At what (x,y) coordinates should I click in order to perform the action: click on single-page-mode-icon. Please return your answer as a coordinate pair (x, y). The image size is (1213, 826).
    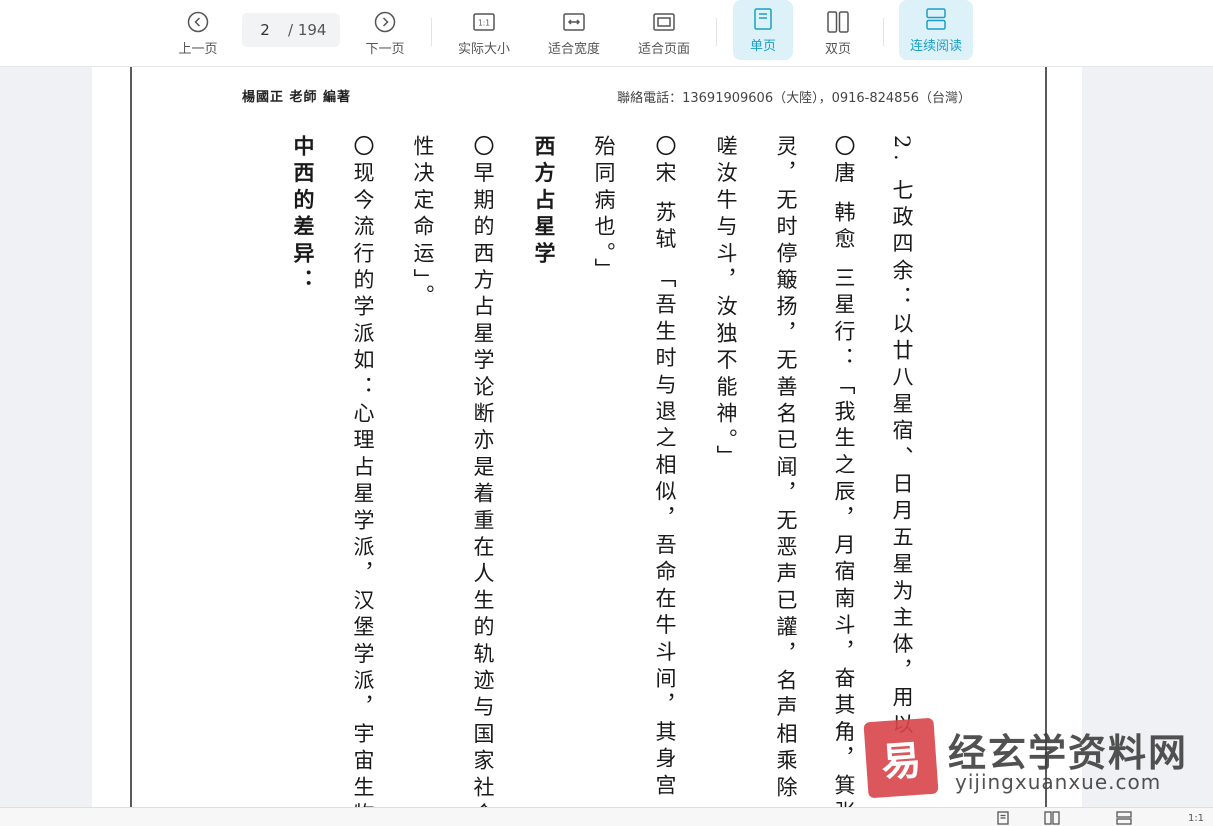
    Looking at the image, I should click on (1003, 818).